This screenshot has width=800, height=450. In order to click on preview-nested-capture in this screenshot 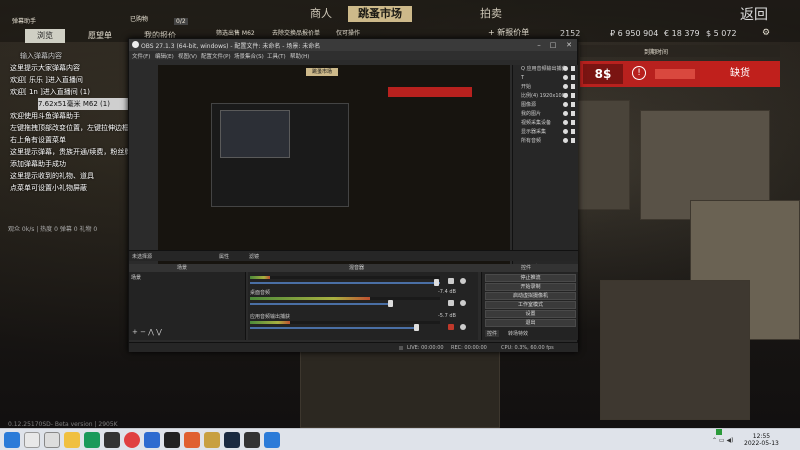, I will do `click(280, 155)`.